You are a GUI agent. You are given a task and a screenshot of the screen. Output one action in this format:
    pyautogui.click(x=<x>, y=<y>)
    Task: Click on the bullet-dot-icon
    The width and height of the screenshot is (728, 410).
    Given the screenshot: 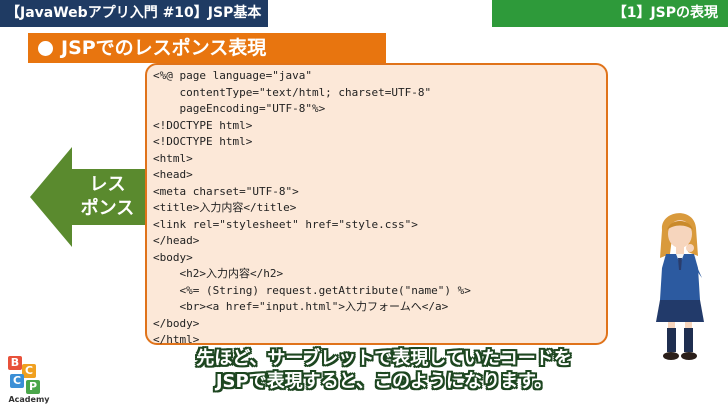 What is the action you would take?
    pyautogui.click(x=45, y=48)
    